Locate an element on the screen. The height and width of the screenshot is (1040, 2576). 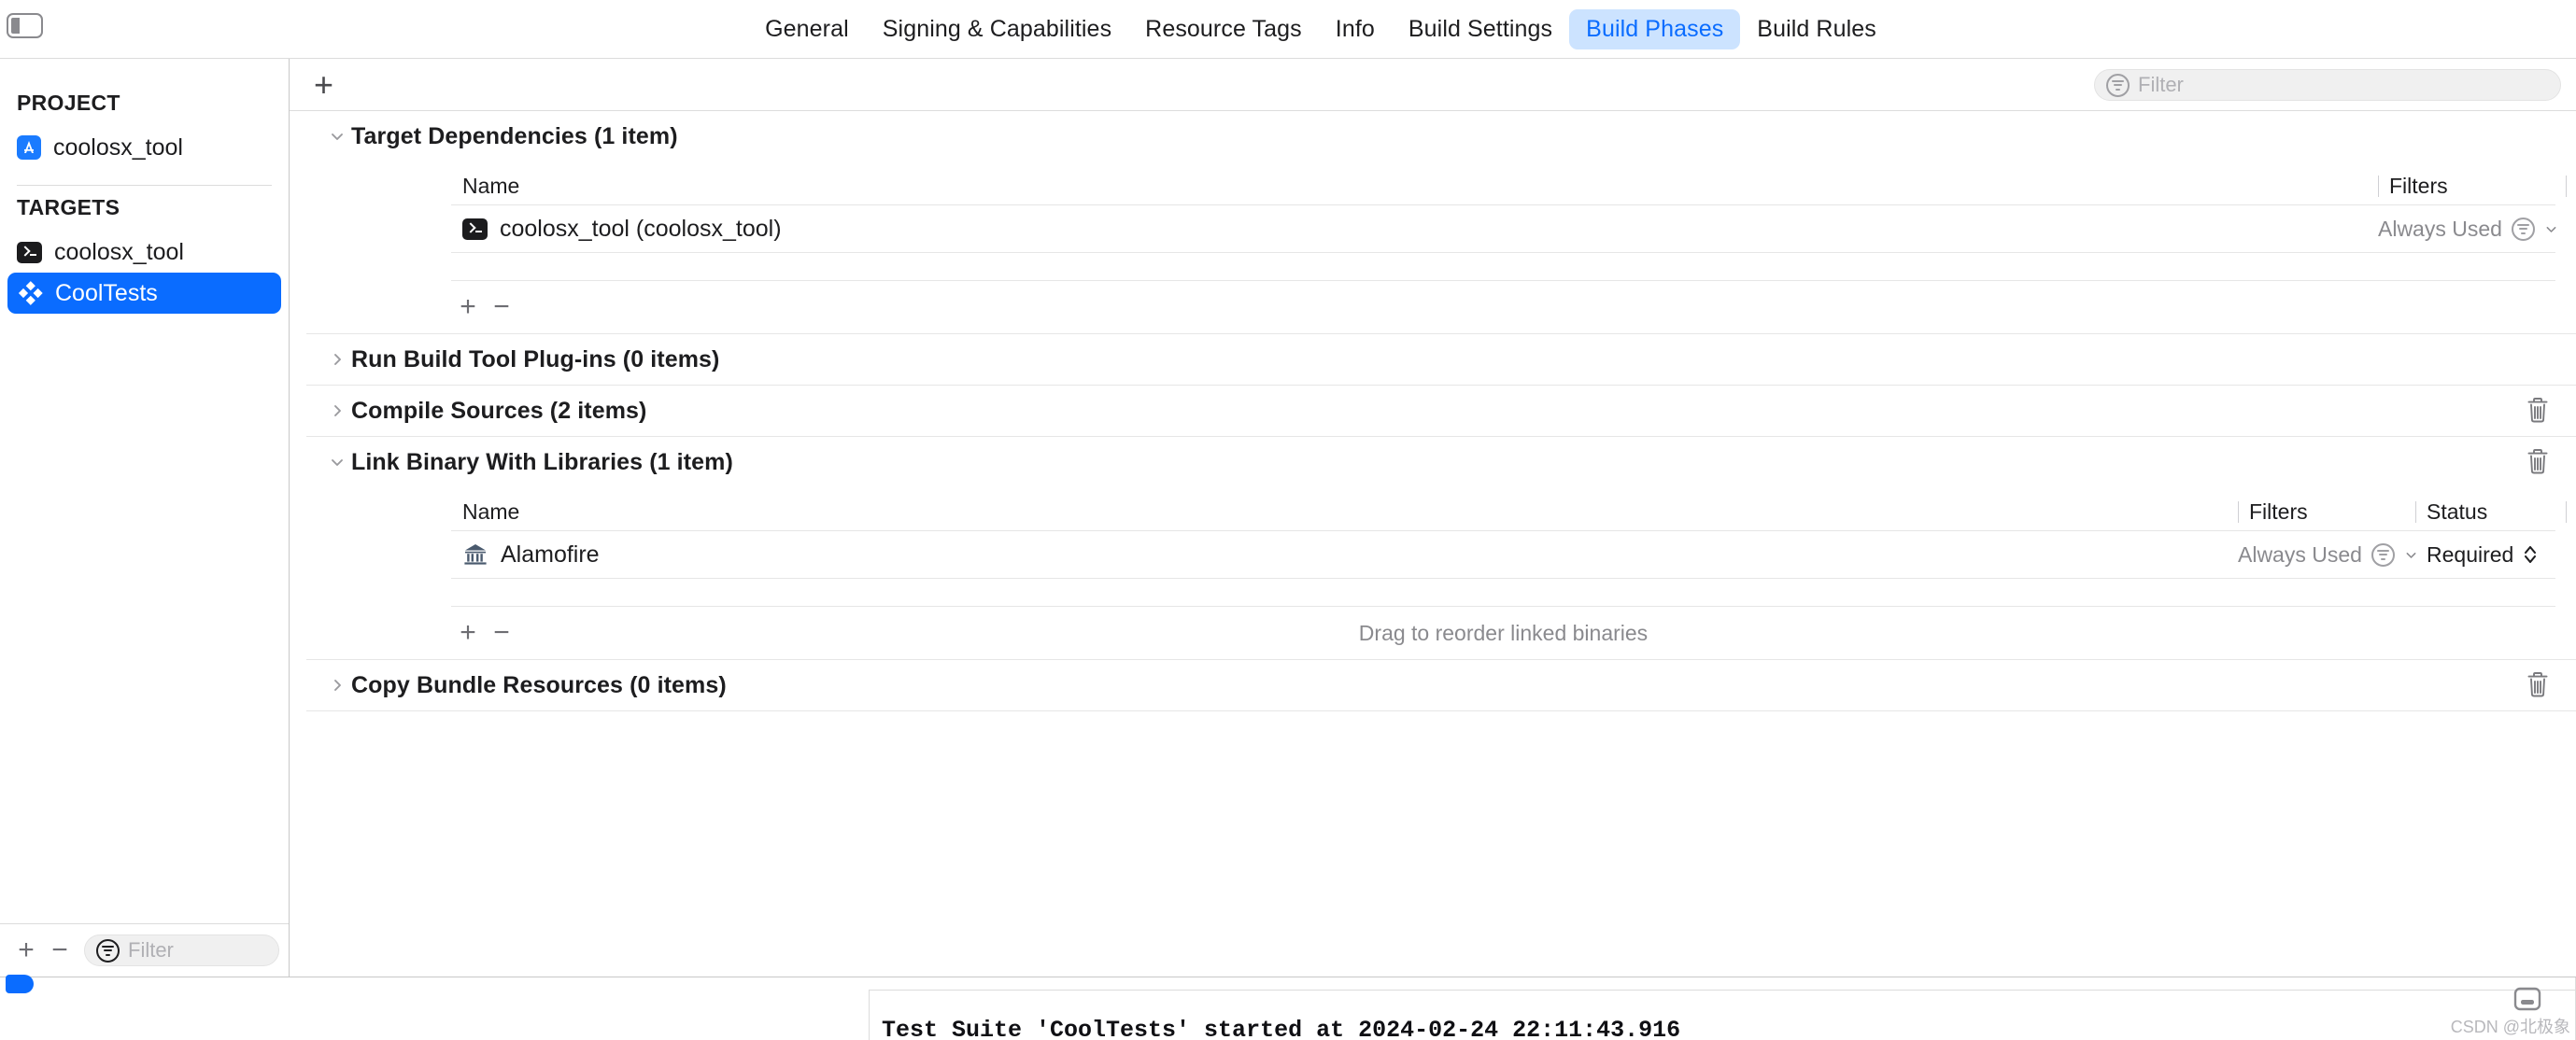
build-phase-header: Copy Bundle Resources (0 items) is located at coordinates (1441, 685).